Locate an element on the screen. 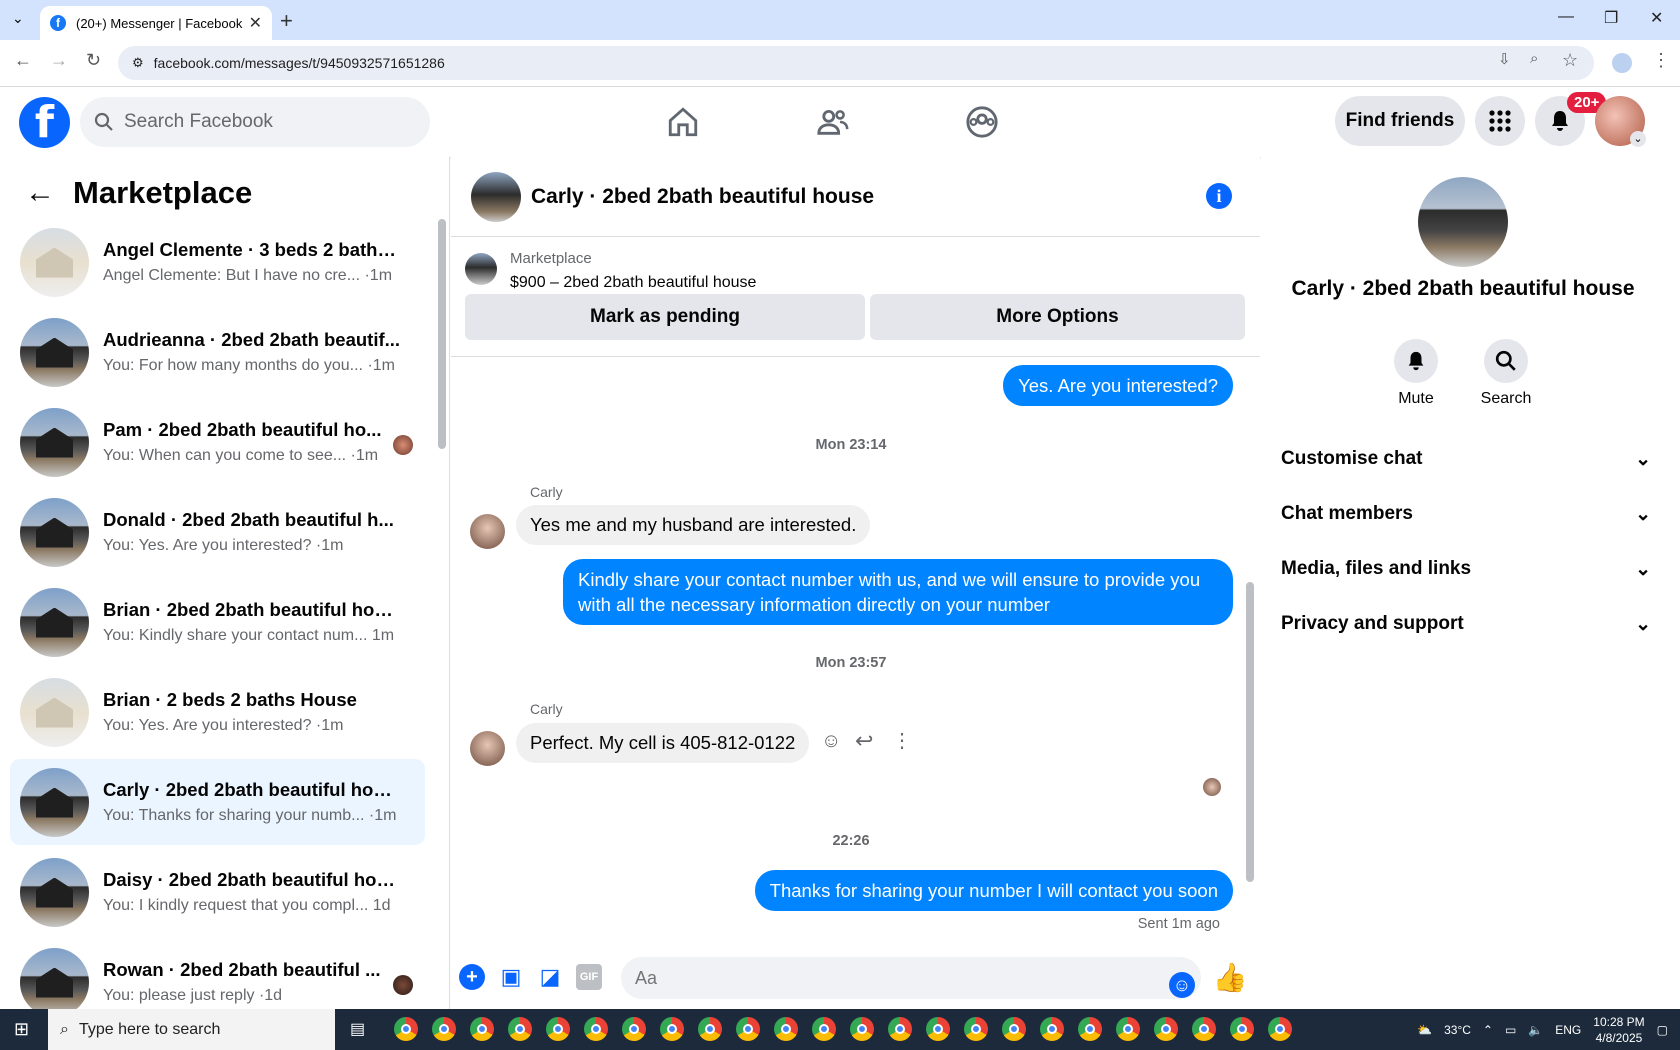 The height and width of the screenshot is (1050, 1680). message-input is located at coordinates (911, 978).